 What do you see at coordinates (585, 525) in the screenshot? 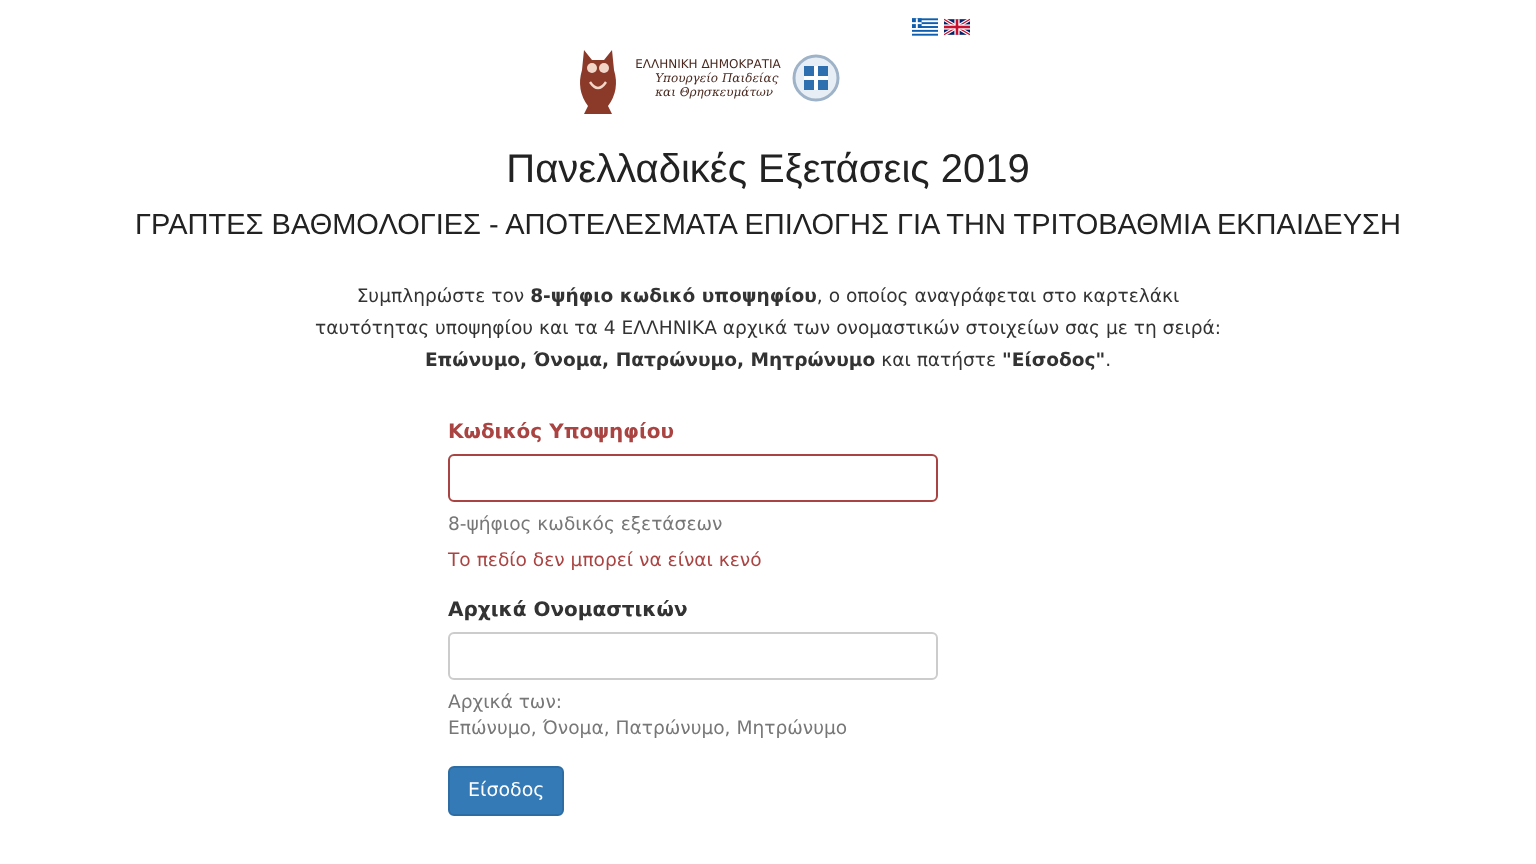
I see `help-text: 8-ψήφιος κωδικός εξετάσεων` at bounding box center [585, 525].